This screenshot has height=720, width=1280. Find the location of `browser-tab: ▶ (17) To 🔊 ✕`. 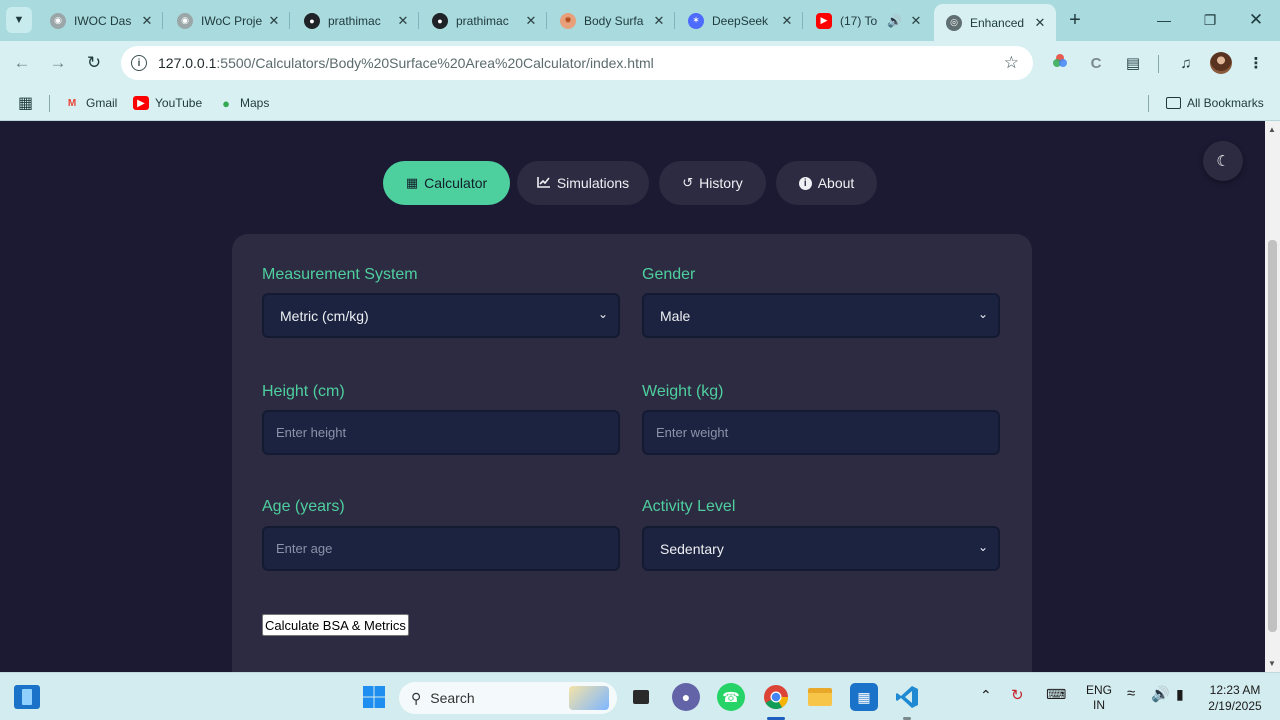

browser-tab: ▶ (17) To 🔊 ✕ is located at coordinates (868, 20).